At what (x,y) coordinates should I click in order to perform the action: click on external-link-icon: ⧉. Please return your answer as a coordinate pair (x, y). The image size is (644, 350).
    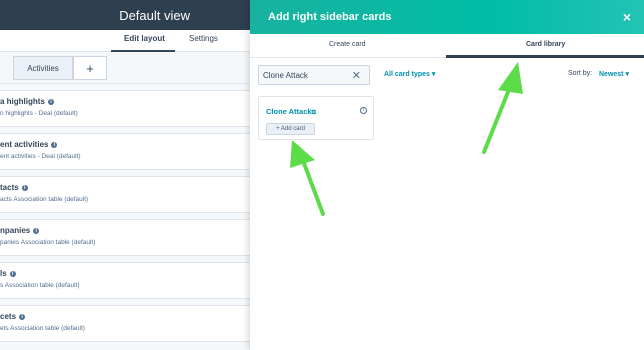
    Looking at the image, I should click on (314, 113).